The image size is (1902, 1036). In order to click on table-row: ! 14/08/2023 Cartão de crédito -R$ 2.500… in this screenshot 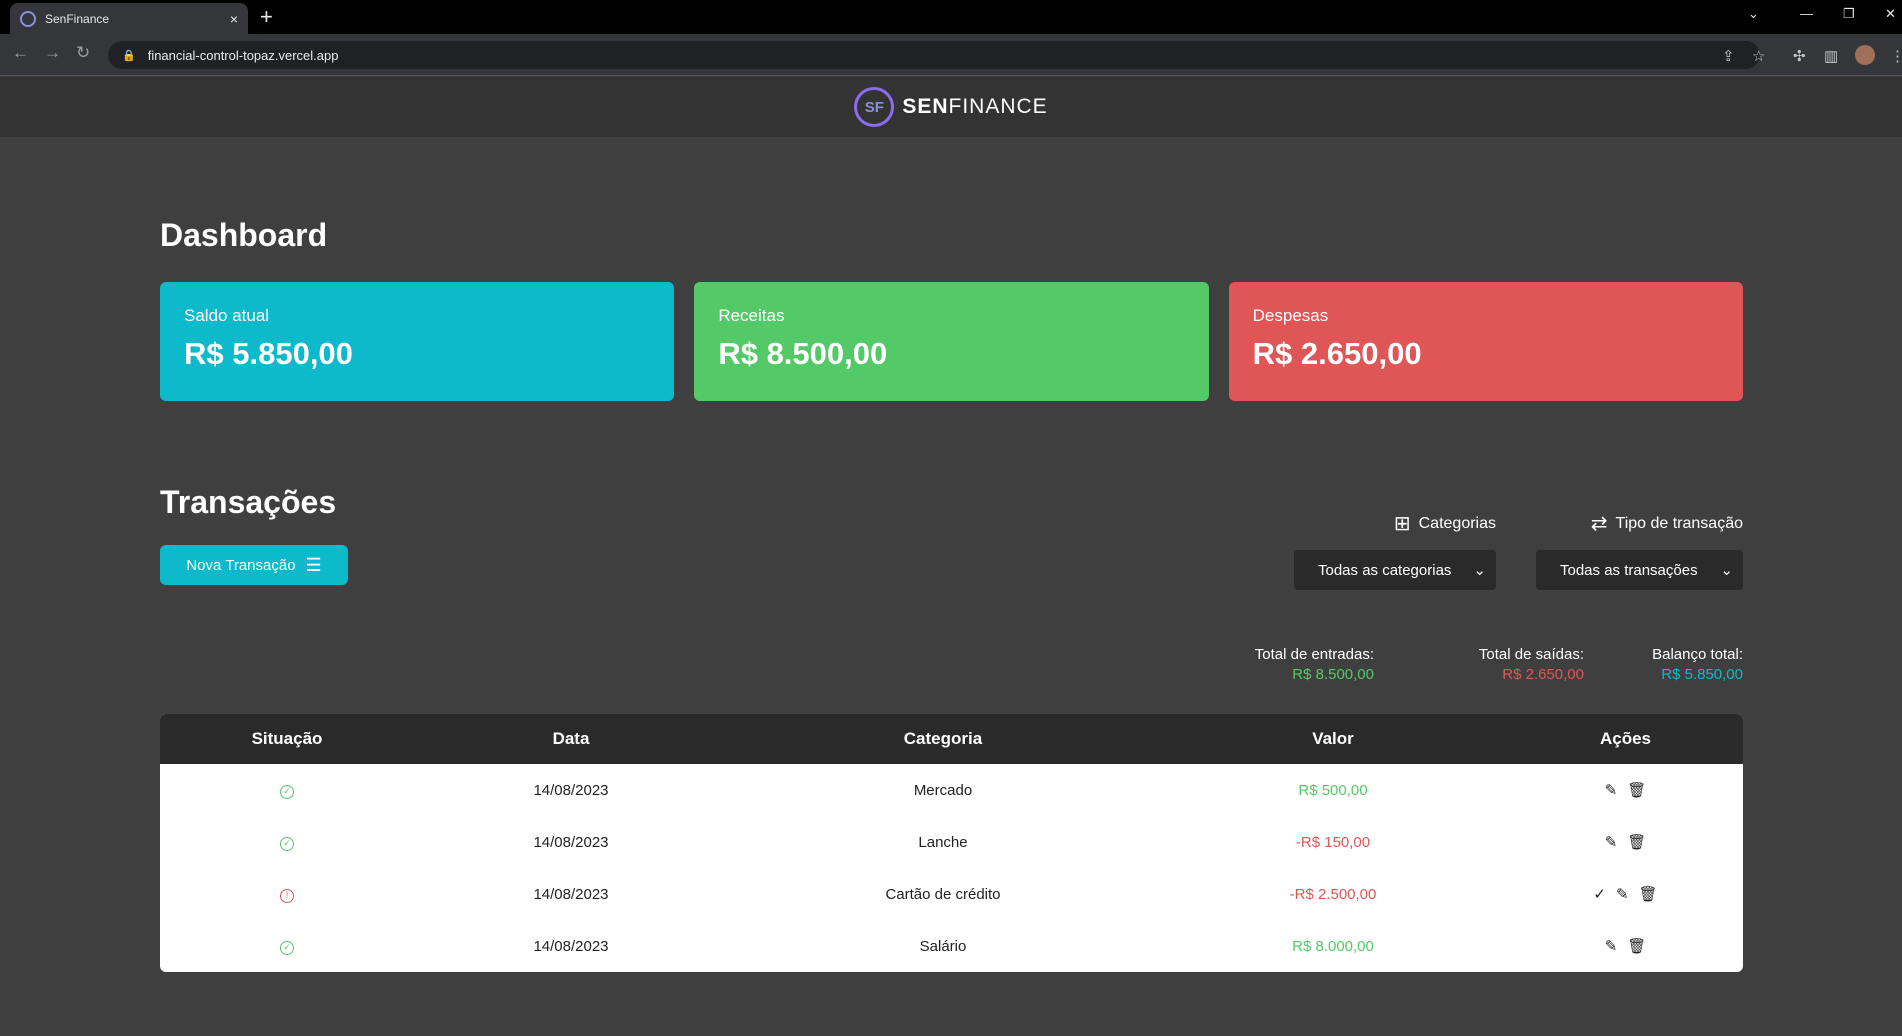, I will do `click(951, 894)`.